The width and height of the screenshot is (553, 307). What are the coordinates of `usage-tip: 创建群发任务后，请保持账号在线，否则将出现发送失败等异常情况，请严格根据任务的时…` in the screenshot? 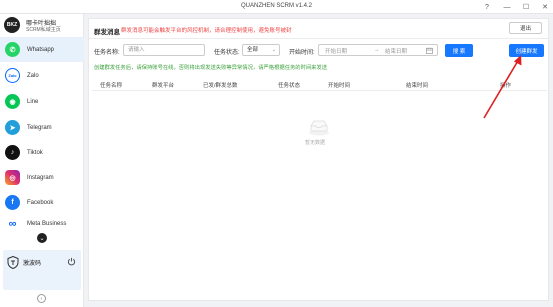 It's located at (211, 68).